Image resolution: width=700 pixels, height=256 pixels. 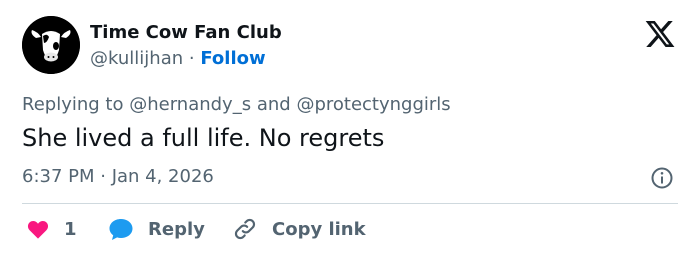 What do you see at coordinates (350, 203) in the screenshot?
I see `divider` at bounding box center [350, 203].